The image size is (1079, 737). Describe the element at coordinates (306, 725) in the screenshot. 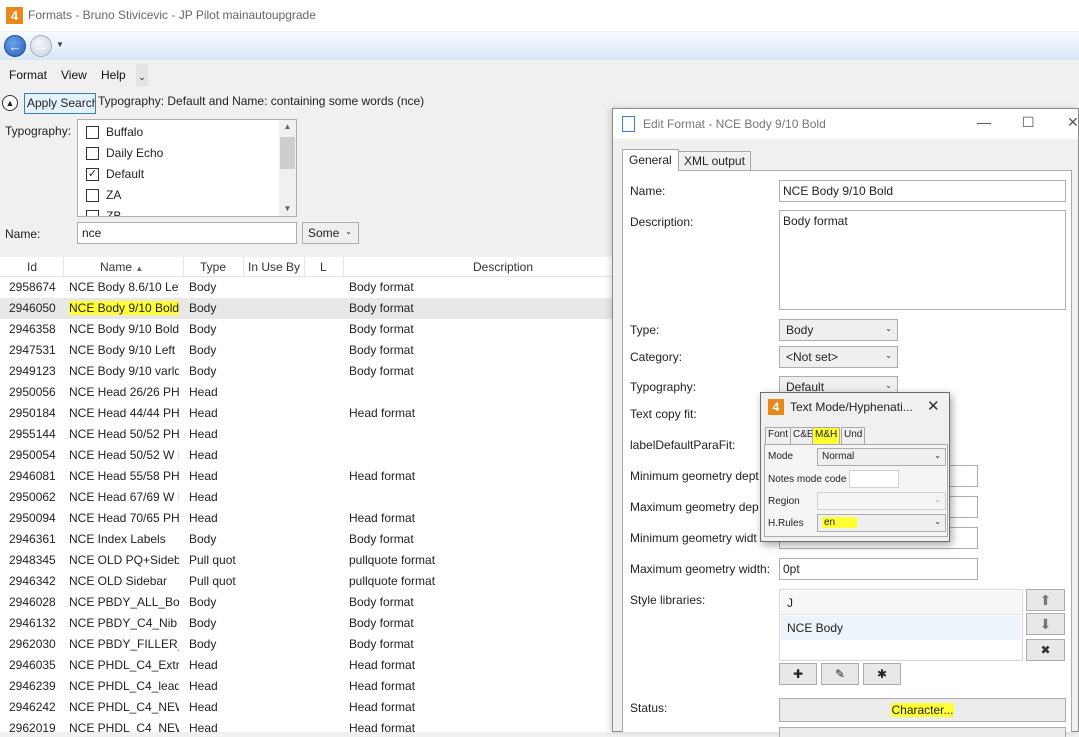

I see `table-row: 2962019 NCE PHDL_C4_NEWS Head Head format` at that location.